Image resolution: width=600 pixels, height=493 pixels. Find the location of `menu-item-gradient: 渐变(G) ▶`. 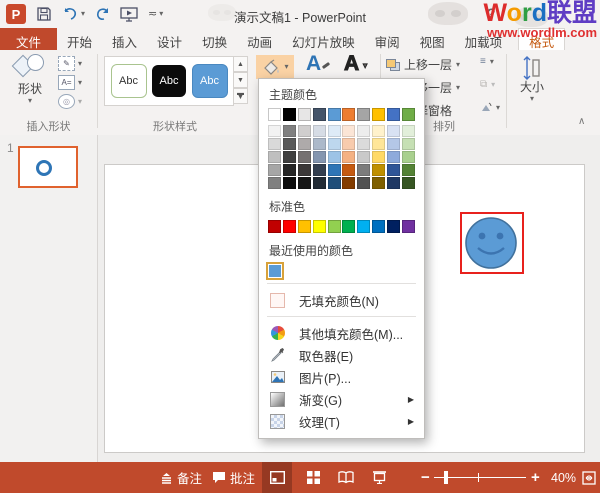

menu-item-gradient: 渐变(G) ▶ is located at coordinates (341, 399).